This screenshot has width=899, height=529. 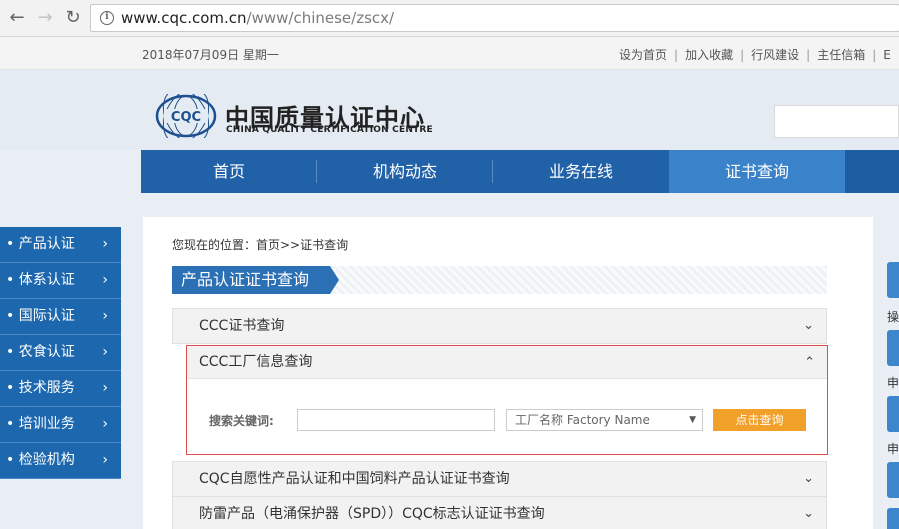 I want to click on sidebar-item-label: 检验机构, so click(x=46, y=460).